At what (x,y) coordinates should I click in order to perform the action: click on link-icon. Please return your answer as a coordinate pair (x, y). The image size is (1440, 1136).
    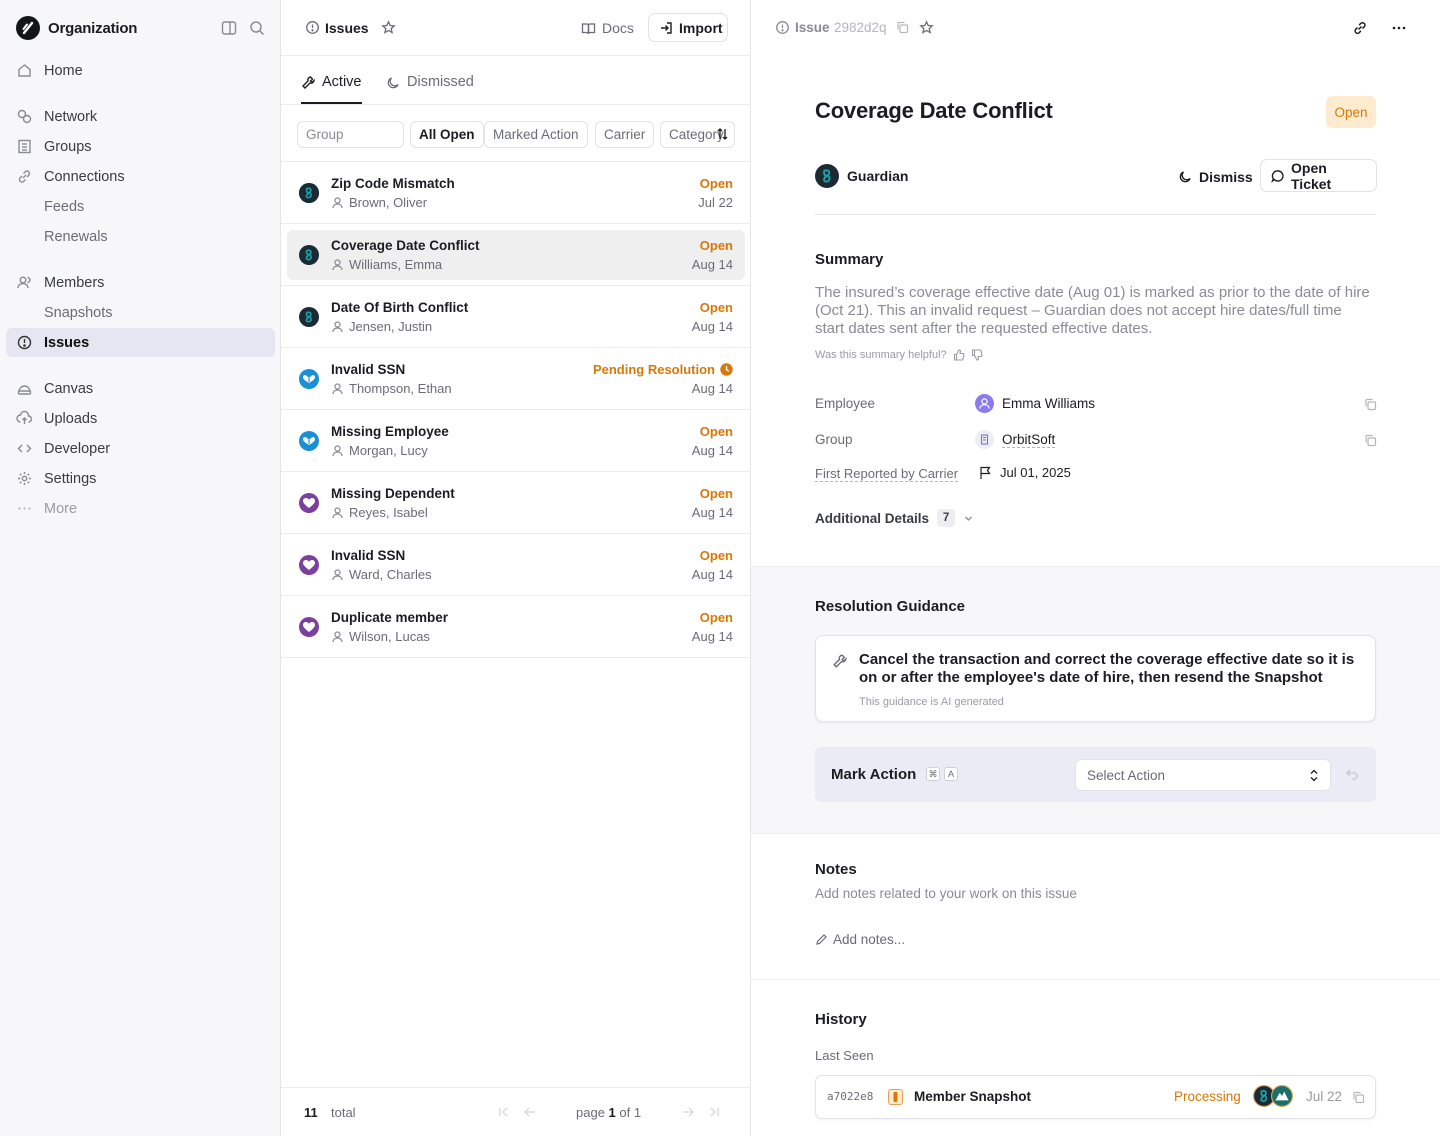
    Looking at the image, I should click on (1360, 28).